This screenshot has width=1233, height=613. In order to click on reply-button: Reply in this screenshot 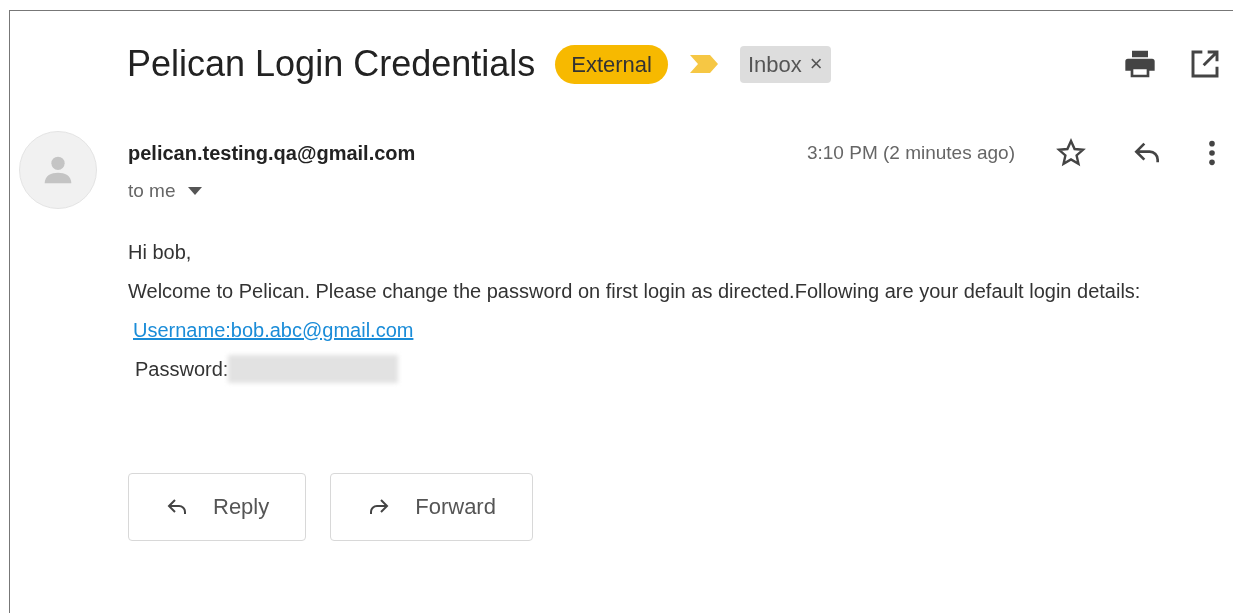, I will do `click(217, 506)`.